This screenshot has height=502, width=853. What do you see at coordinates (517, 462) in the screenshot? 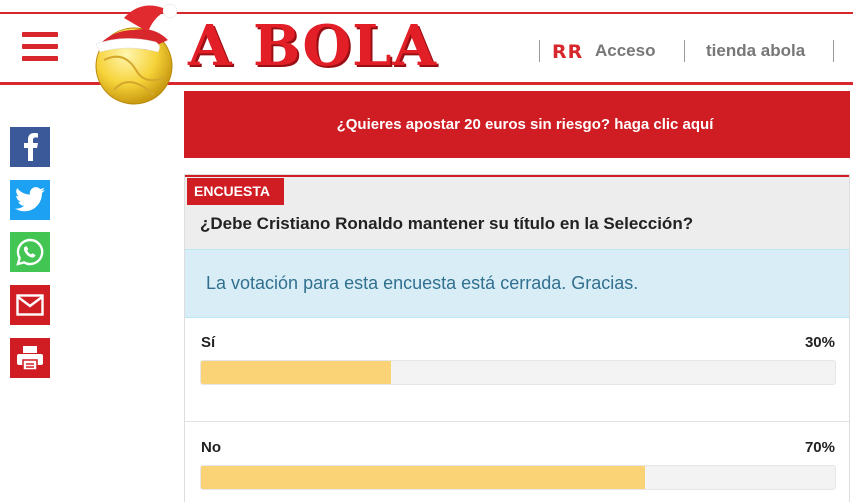
I see `poll-option: No 70%` at bounding box center [517, 462].